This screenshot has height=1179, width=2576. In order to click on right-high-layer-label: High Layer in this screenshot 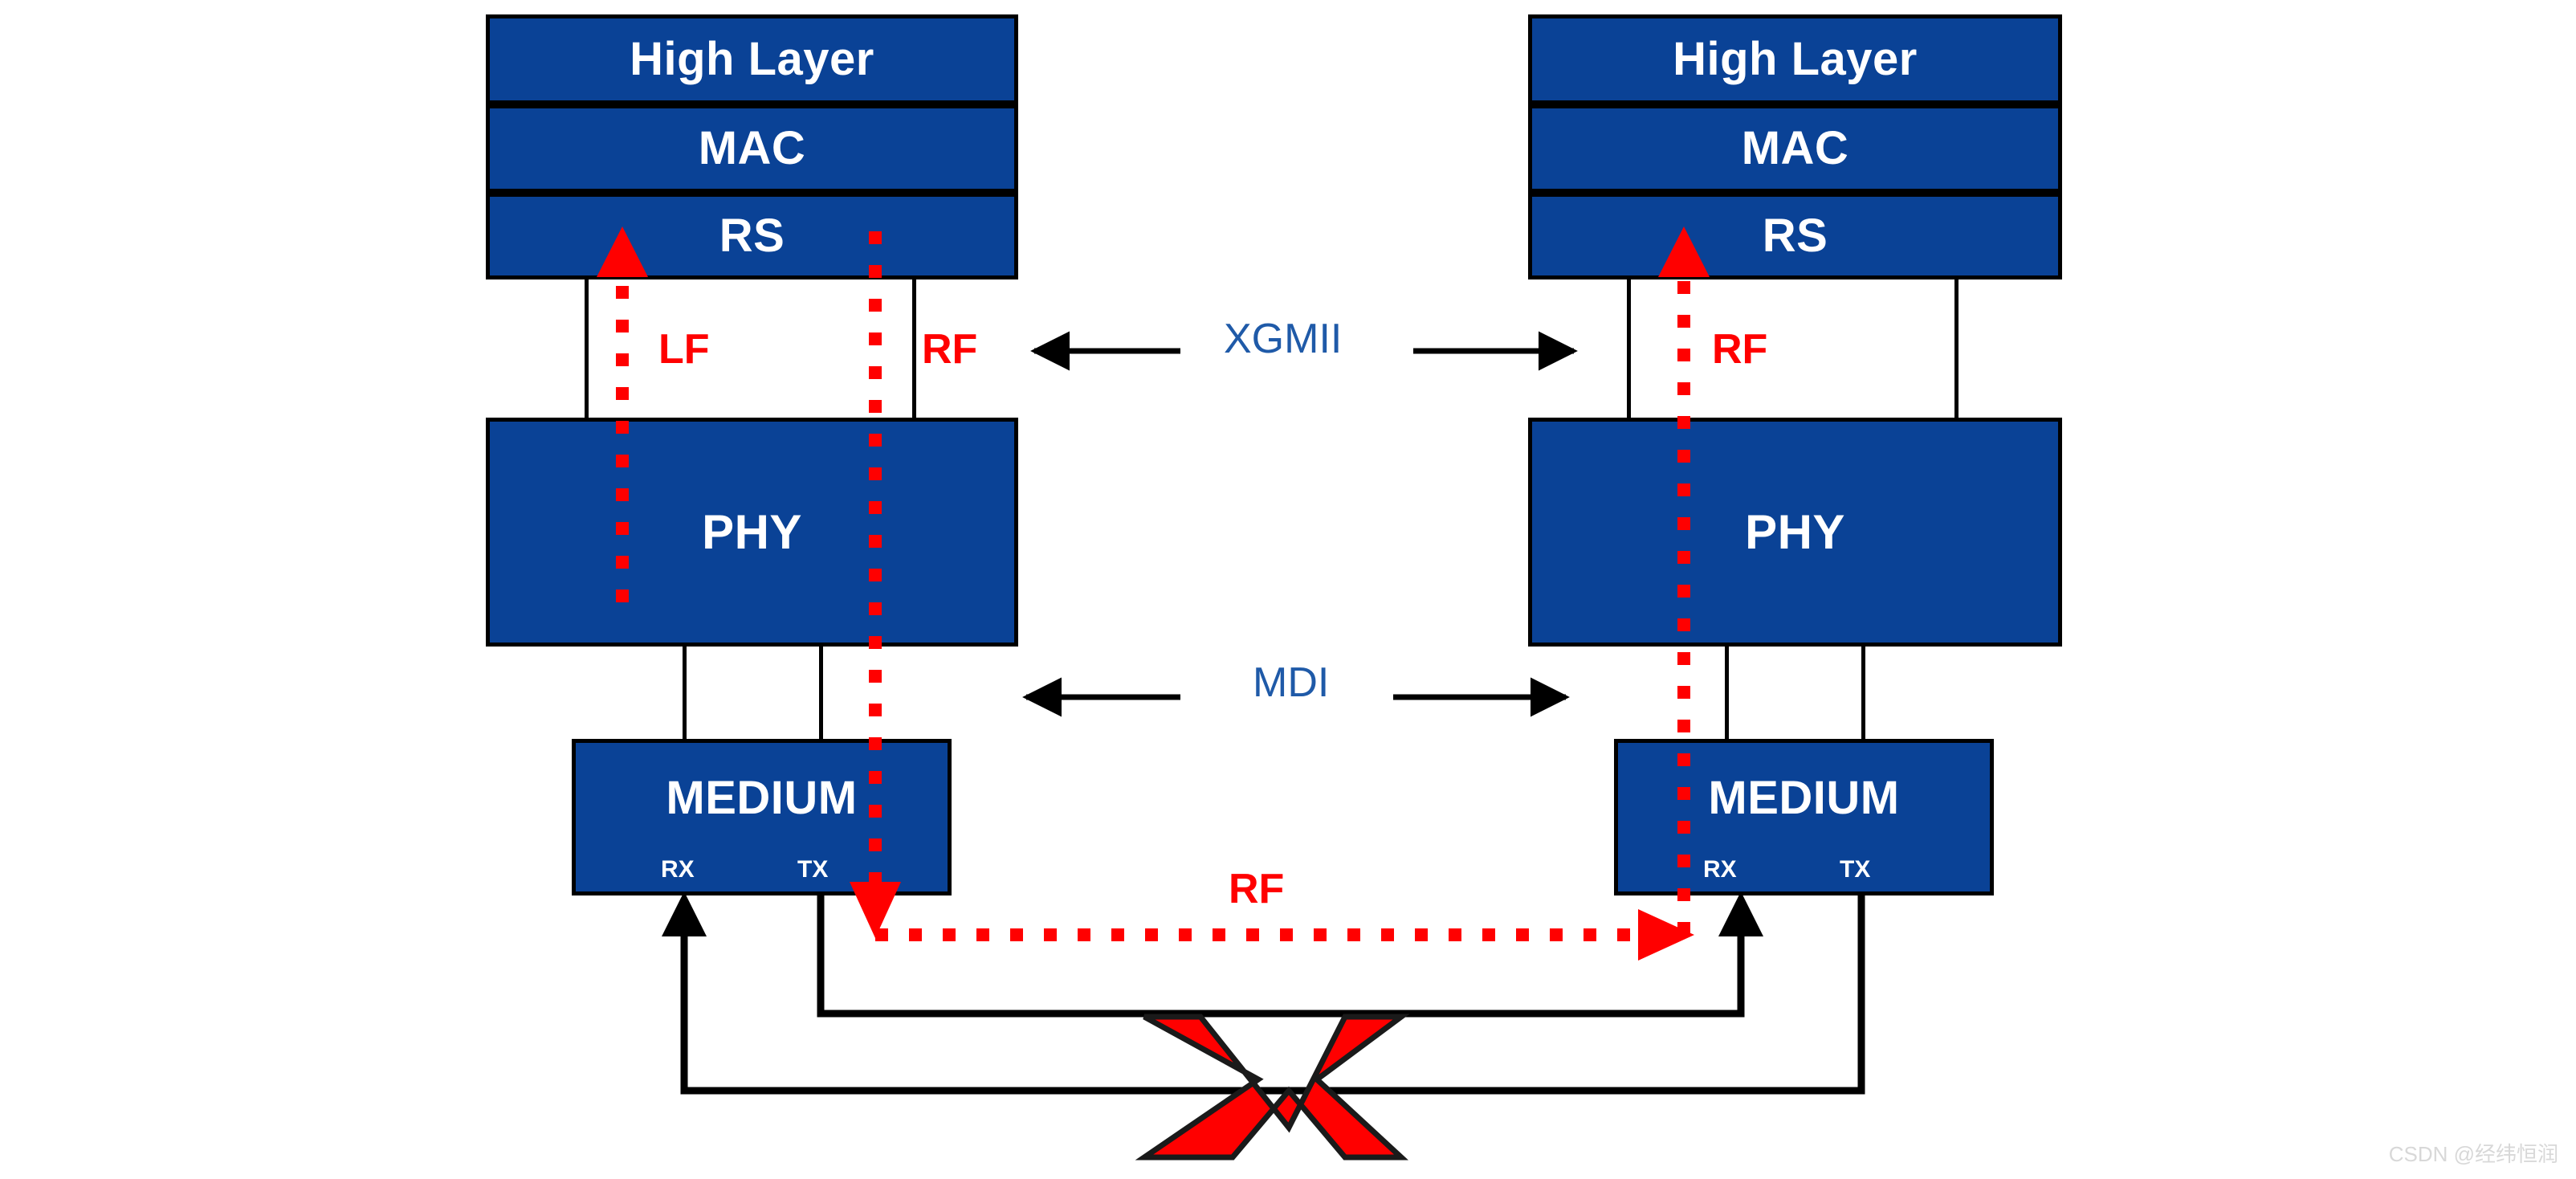, I will do `click(1795, 59)`.